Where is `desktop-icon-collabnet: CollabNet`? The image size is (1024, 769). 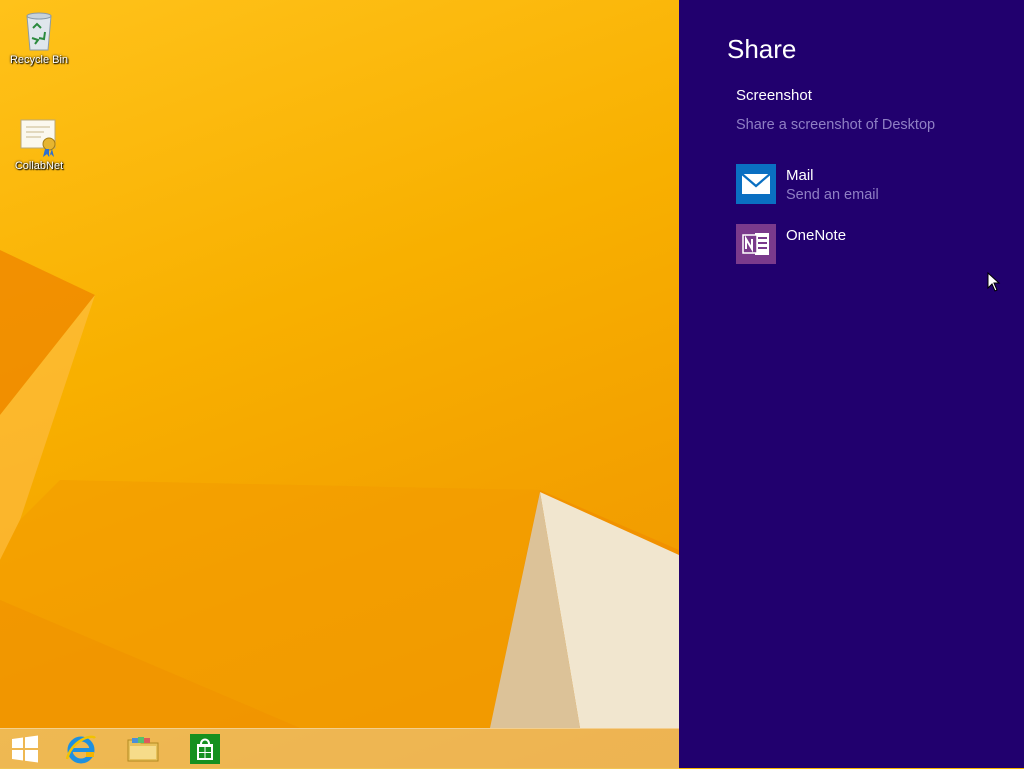
desktop-icon-collabnet: CollabNet is located at coordinates (39, 143).